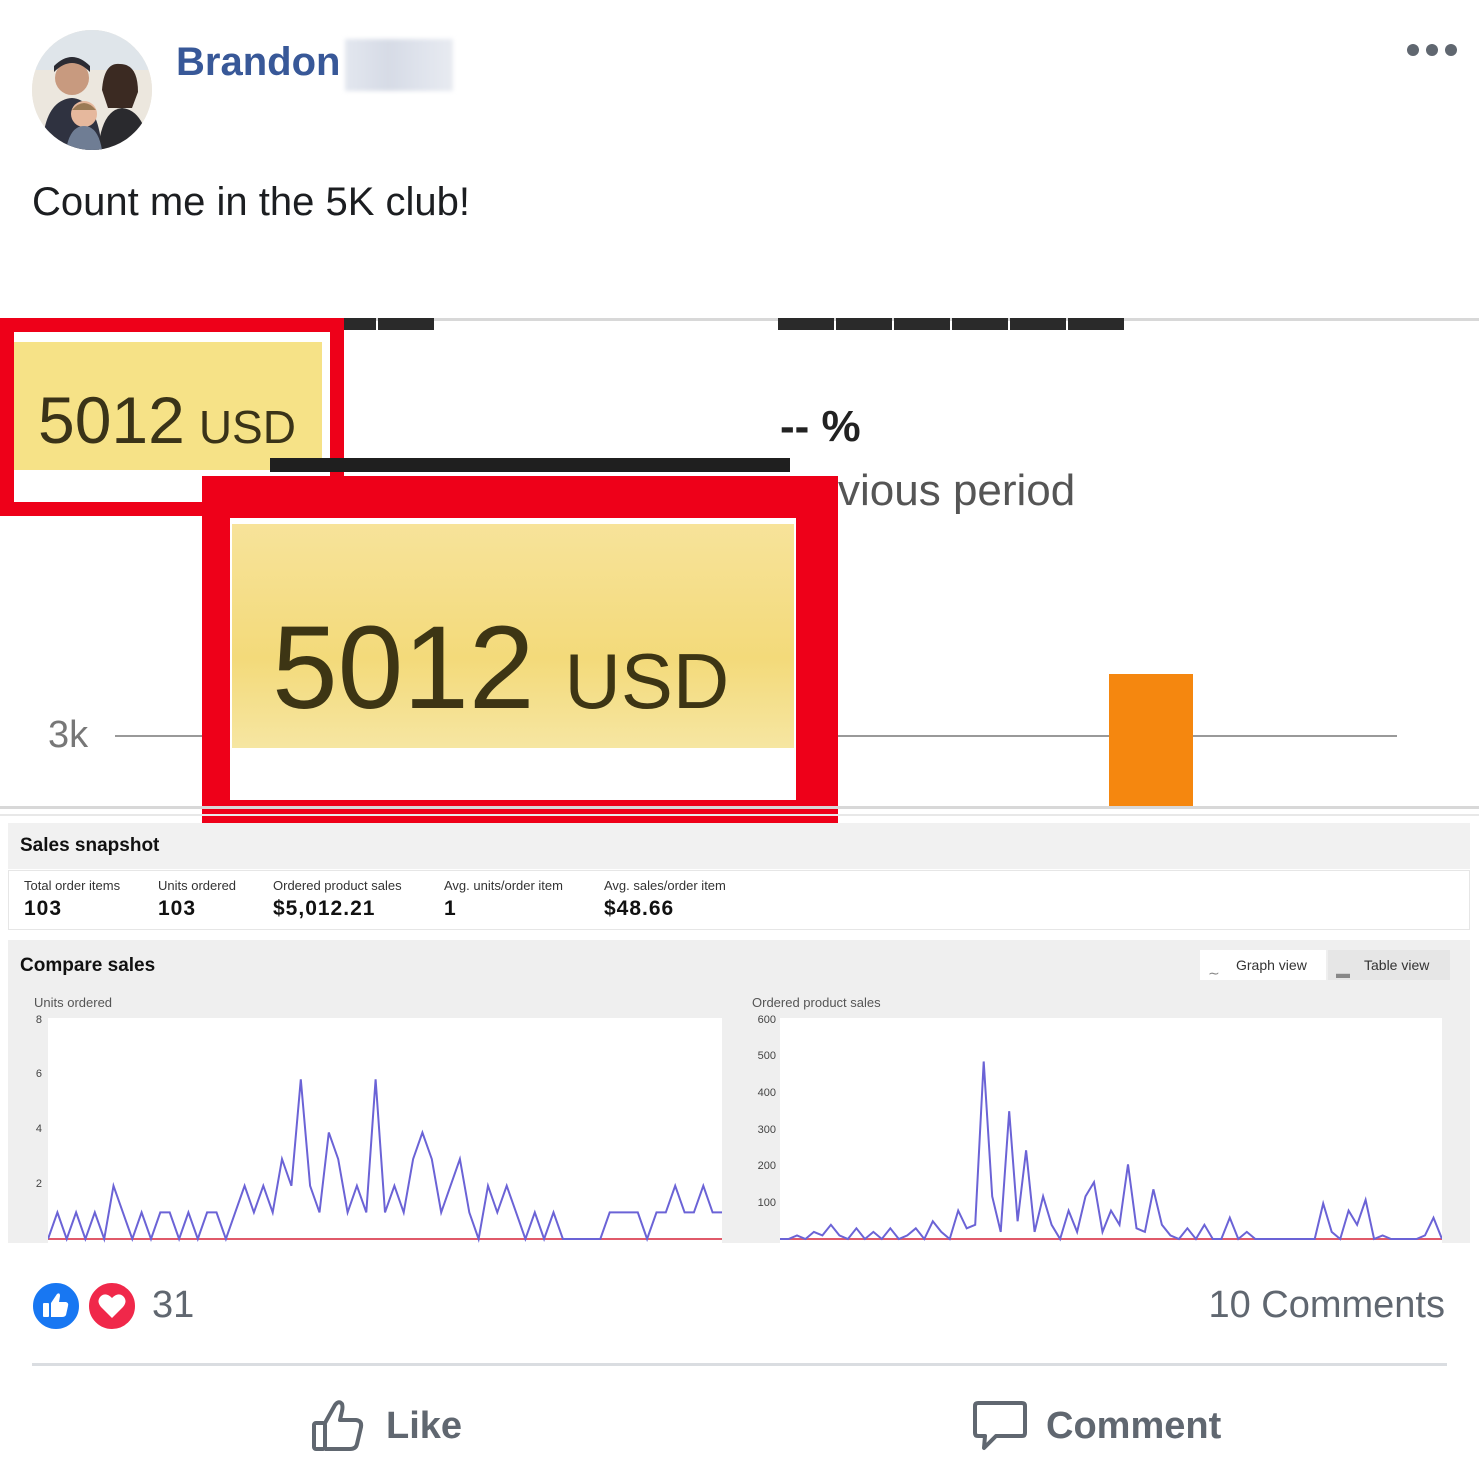 The image size is (1479, 1483). Describe the element at coordinates (1326, 1305) in the screenshot. I see `comments-count: 10 Comments` at that location.